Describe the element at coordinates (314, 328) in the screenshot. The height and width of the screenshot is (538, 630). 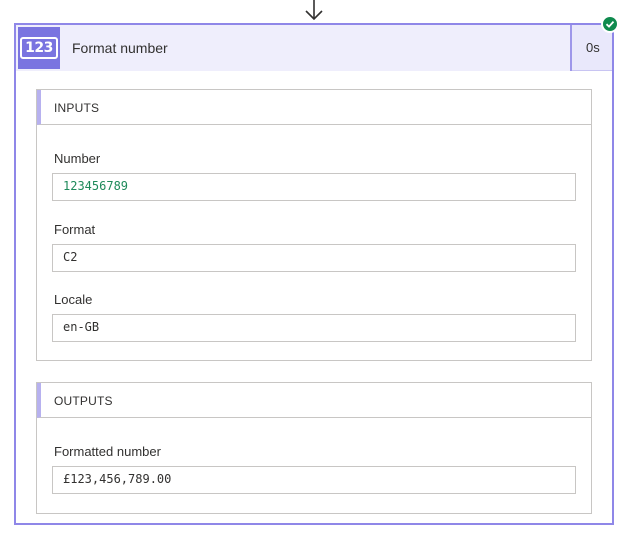
I see `locale-field: en-GB` at that location.